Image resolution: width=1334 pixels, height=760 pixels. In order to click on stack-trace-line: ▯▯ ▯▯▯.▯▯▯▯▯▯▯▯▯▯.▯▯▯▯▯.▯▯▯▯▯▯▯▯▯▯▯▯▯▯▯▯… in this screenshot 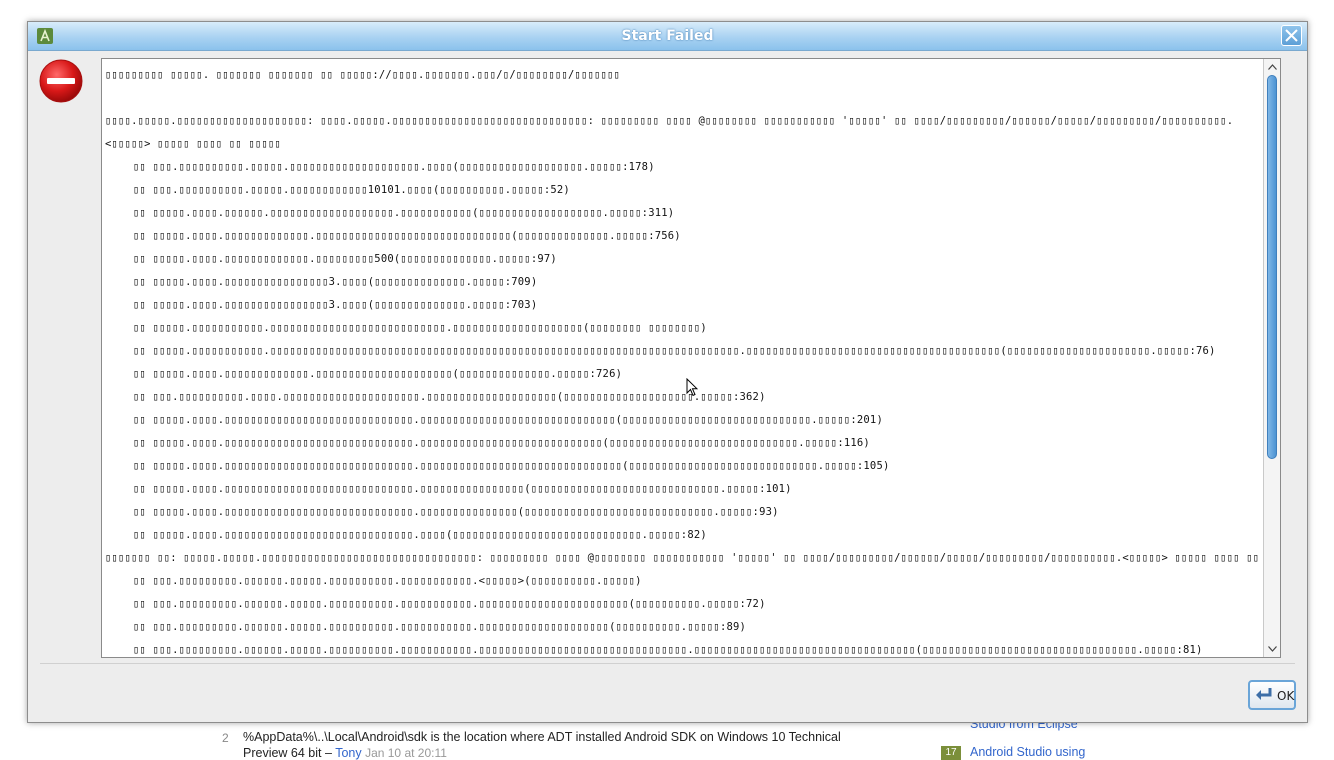, I will do `click(394, 167)`.